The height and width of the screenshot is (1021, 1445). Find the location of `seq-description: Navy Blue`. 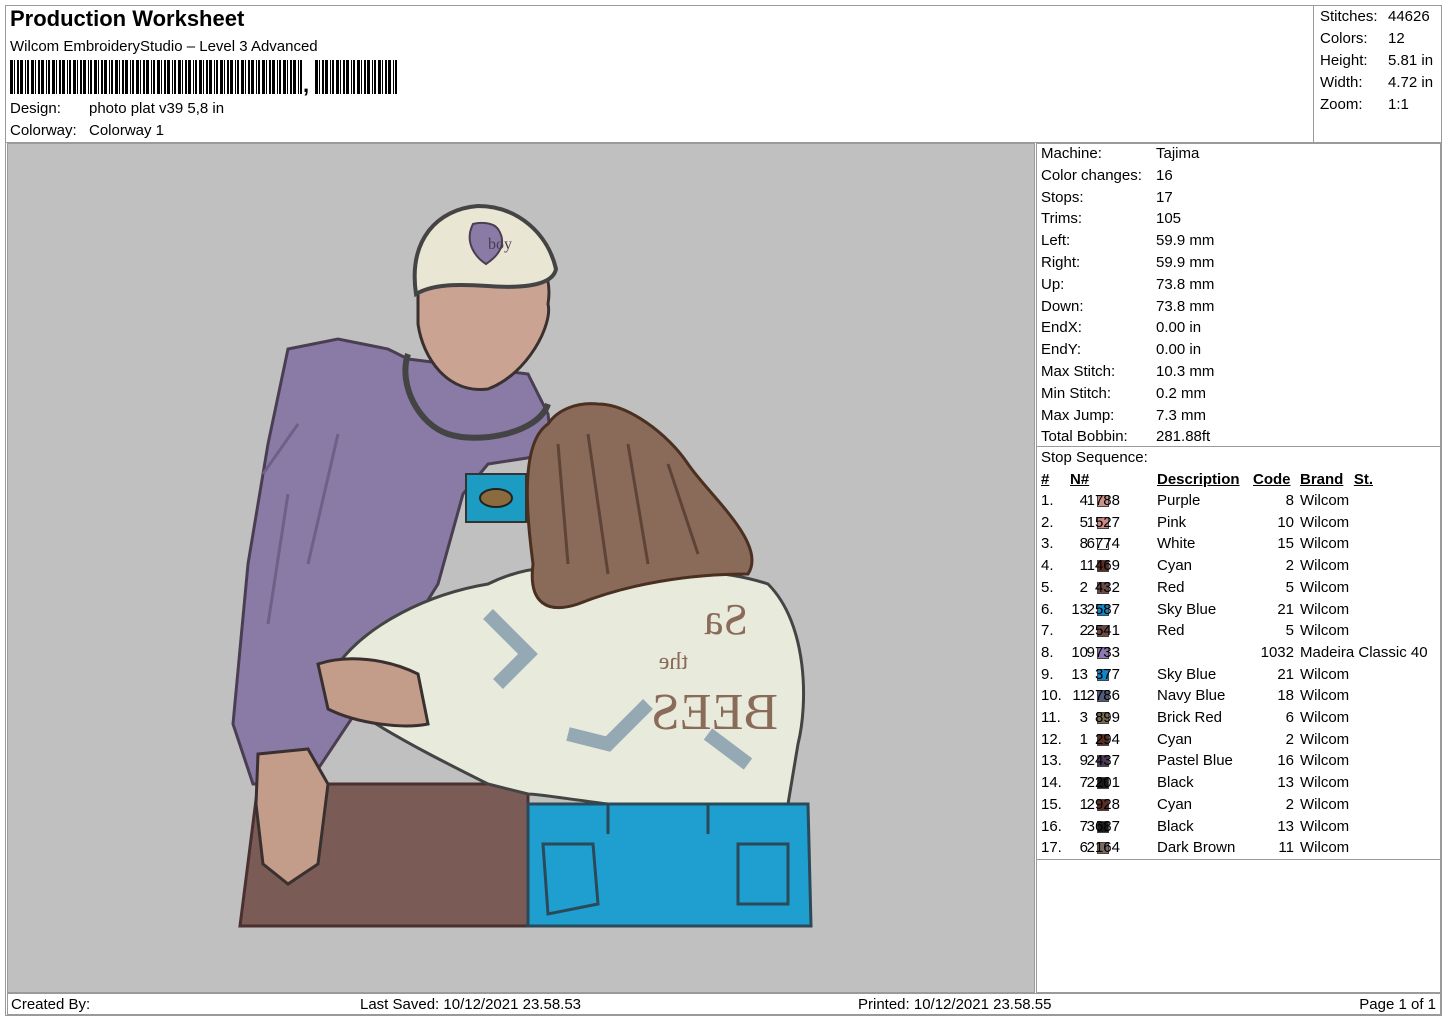

seq-description: Navy Blue is located at coordinates (1191, 696).